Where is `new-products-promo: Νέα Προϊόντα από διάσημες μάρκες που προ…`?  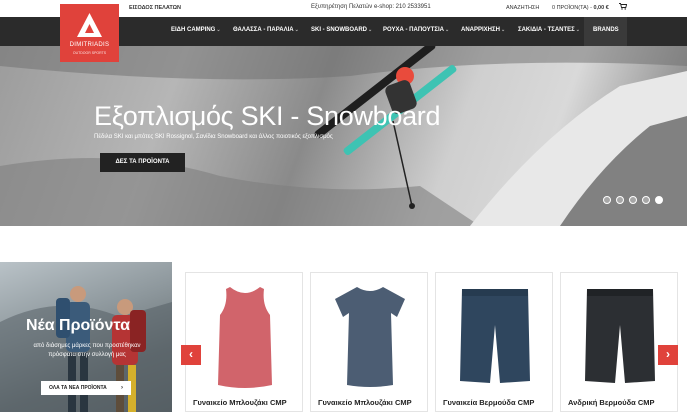 new-products-promo: Νέα Προϊόντα από διάσημες μάρκες που προ… is located at coordinates (86, 337).